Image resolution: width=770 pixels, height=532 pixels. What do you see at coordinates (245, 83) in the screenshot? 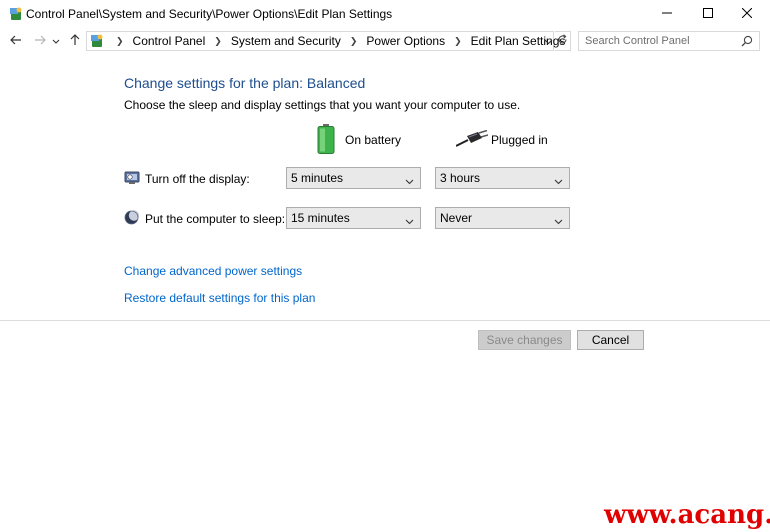
I see `page-title: Change settings for the plan: Balanced` at bounding box center [245, 83].